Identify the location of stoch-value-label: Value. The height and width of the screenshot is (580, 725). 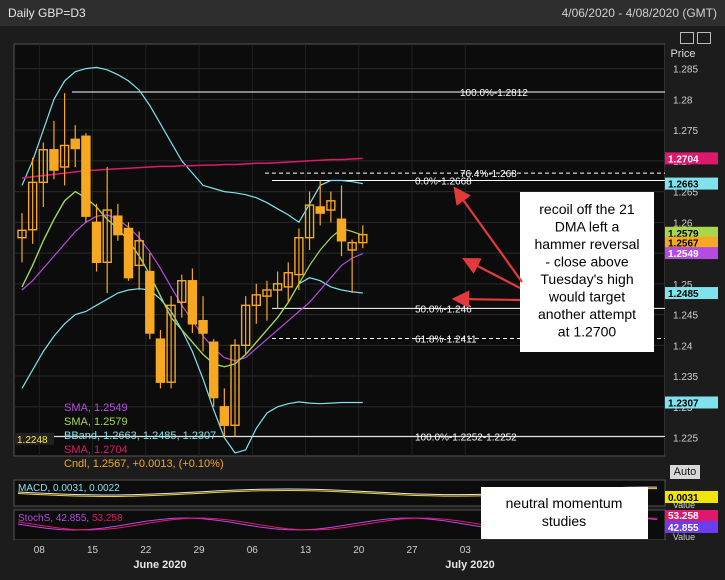
(684, 537).